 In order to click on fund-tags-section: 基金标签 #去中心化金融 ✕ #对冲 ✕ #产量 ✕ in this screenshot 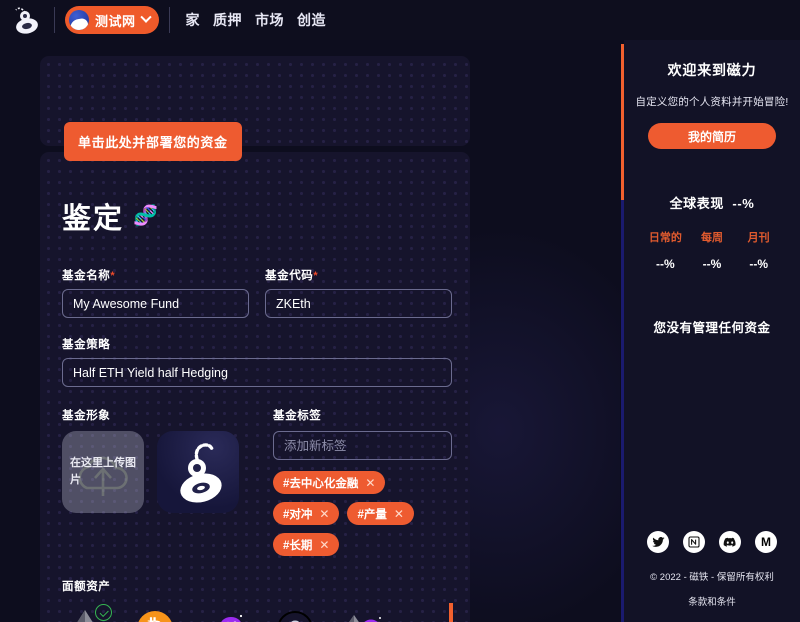, I will do `click(362, 481)`.